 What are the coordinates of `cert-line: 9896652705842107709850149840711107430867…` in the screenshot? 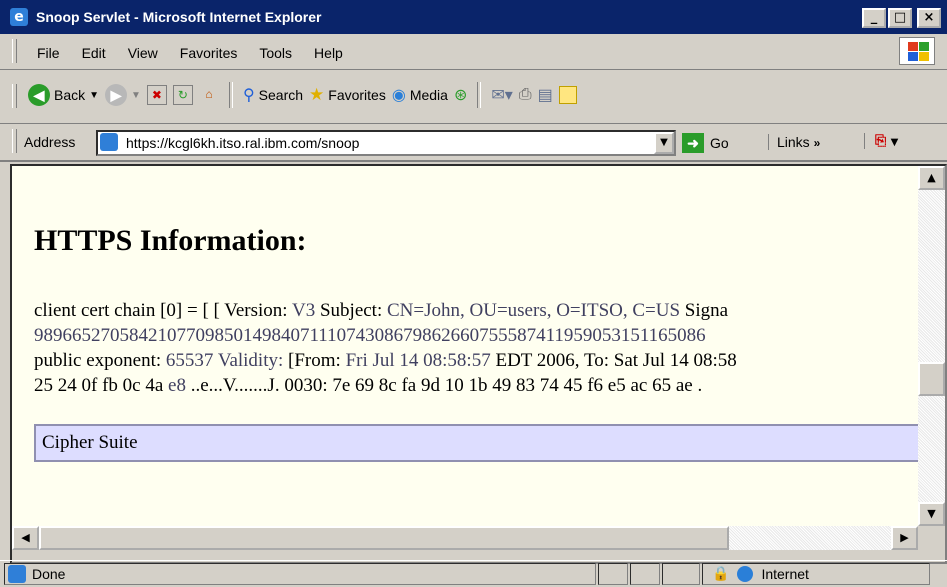 It's located at (370, 335).